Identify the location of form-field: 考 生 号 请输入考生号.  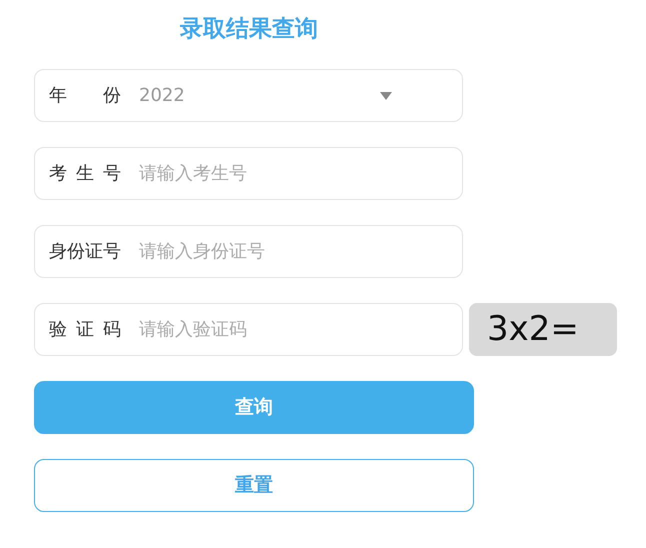
(248, 173).